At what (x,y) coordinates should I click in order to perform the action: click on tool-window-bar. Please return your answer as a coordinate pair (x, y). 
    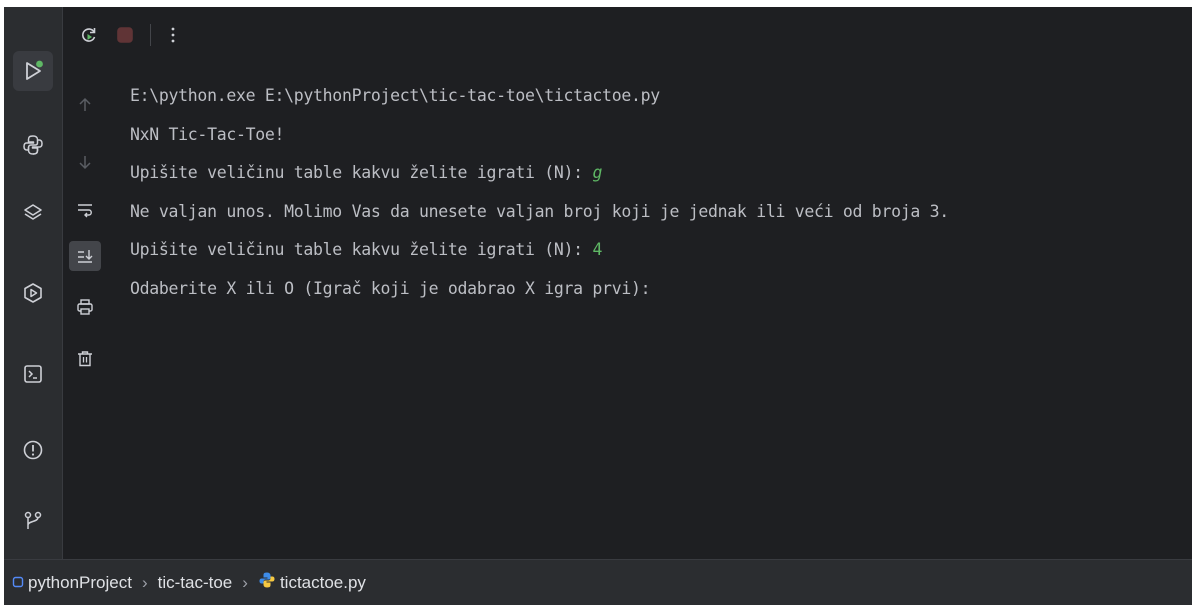
    Looking at the image, I should click on (33, 283).